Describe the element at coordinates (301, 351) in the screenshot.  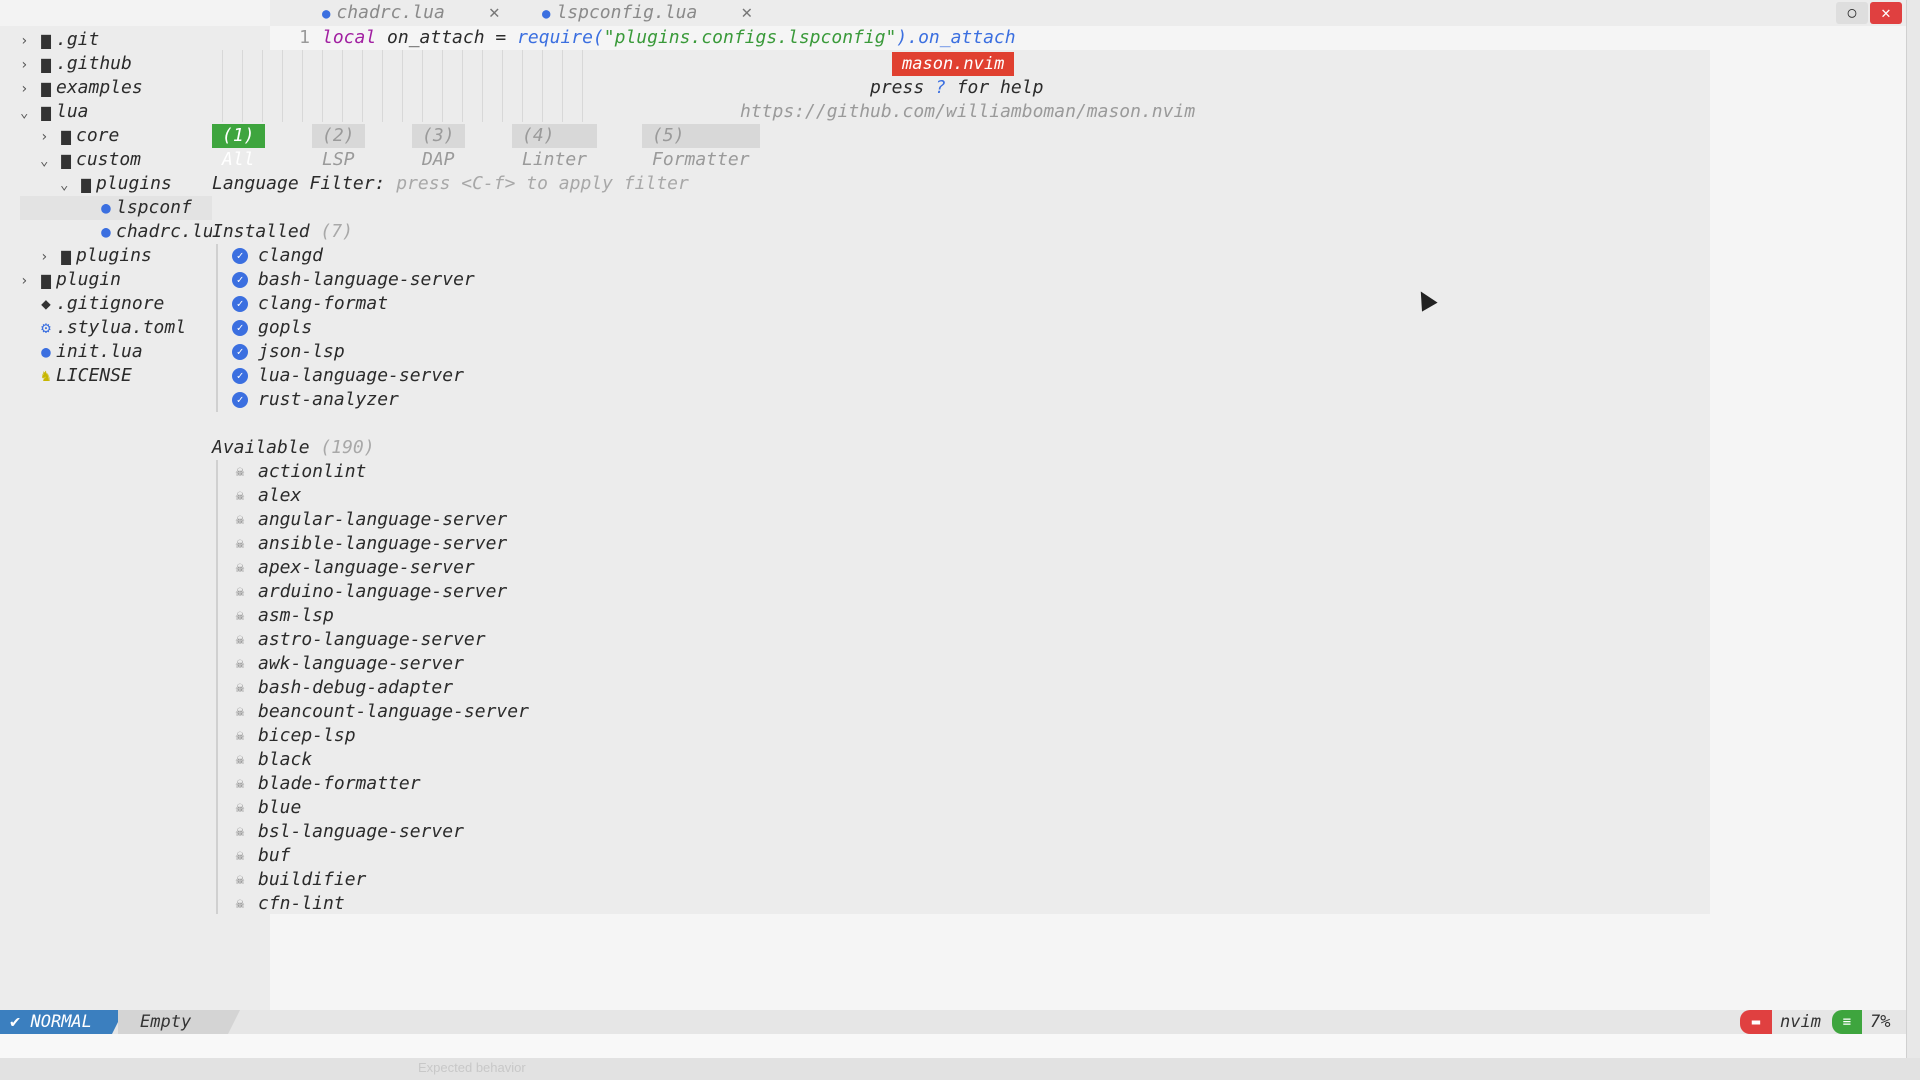
I see `package-name: json-lsp` at that location.